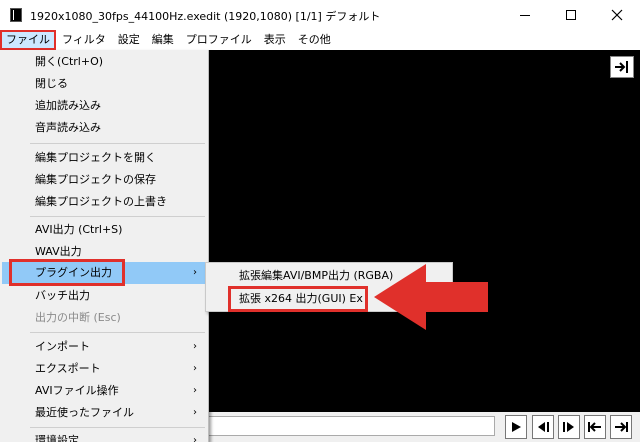 The height and width of the screenshot is (442, 640). What do you see at coordinates (431, 297) in the screenshot?
I see `red-arrow-annotation` at bounding box center [431, 297].